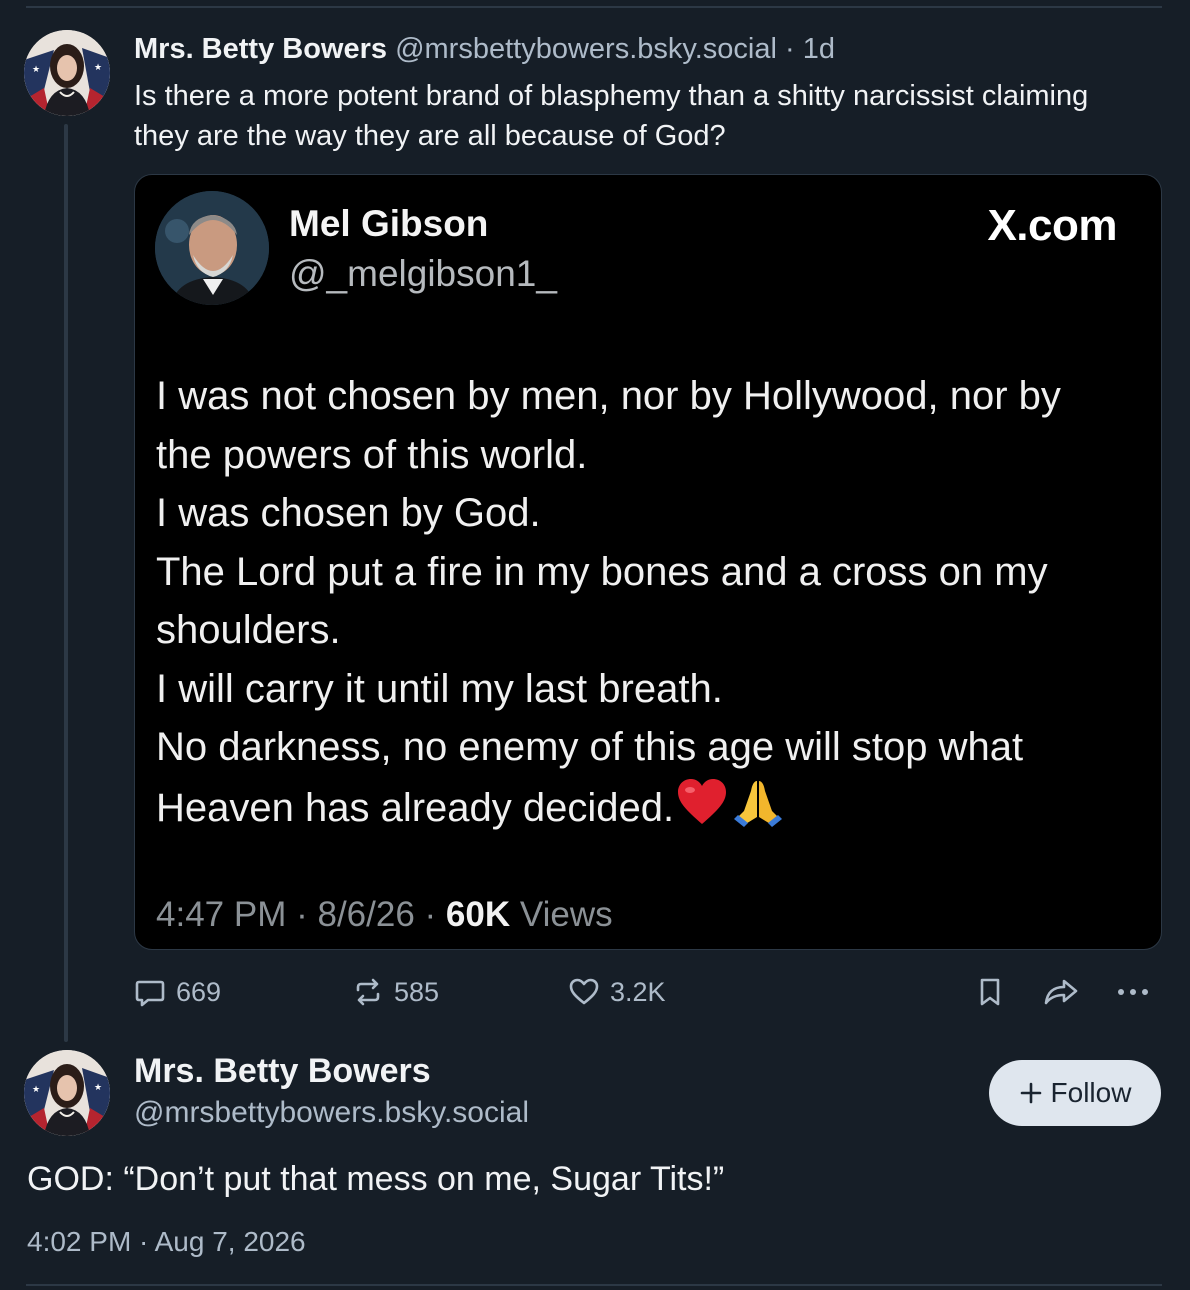 The image size is (1190, 1290). I want to click on post-actions: 669 585 3.2K, so click(647, 992).